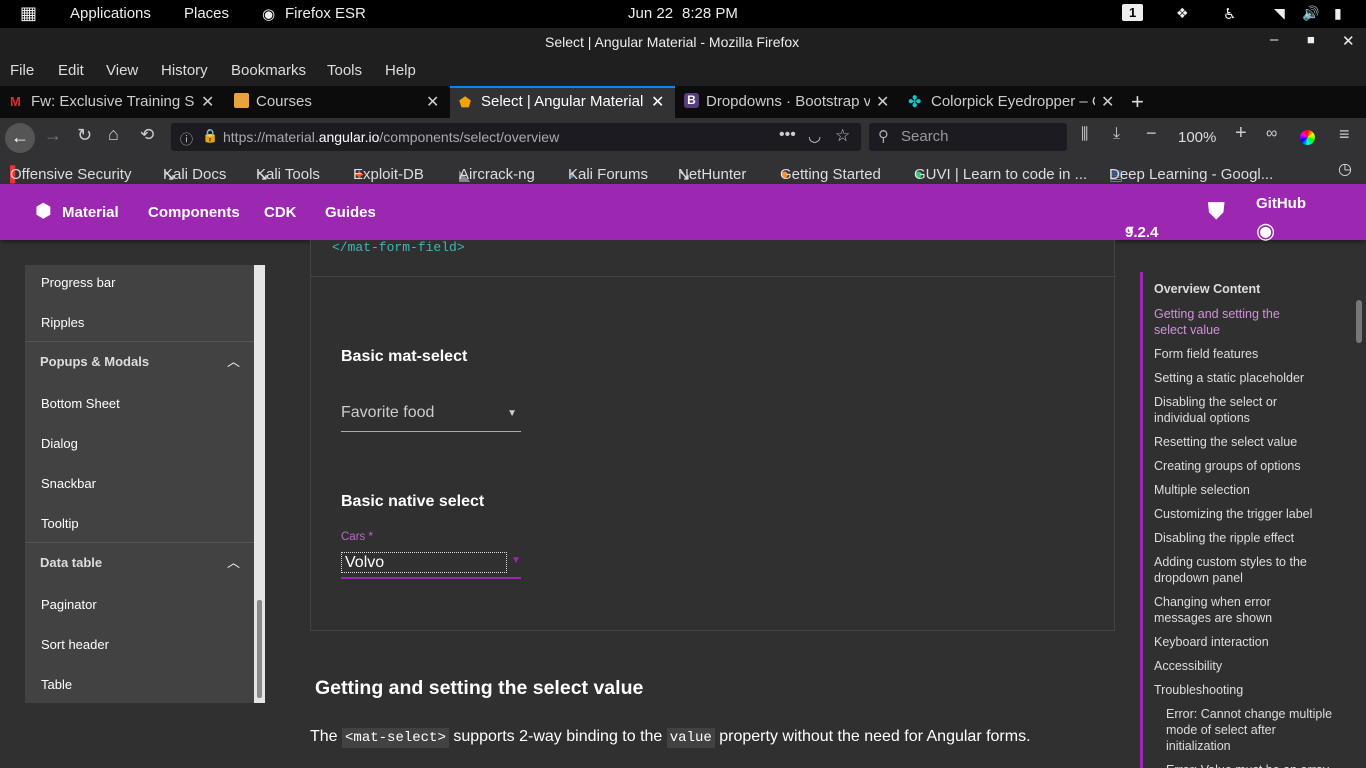  I want to click on lock-icon: 🔒, so click(210, 136).